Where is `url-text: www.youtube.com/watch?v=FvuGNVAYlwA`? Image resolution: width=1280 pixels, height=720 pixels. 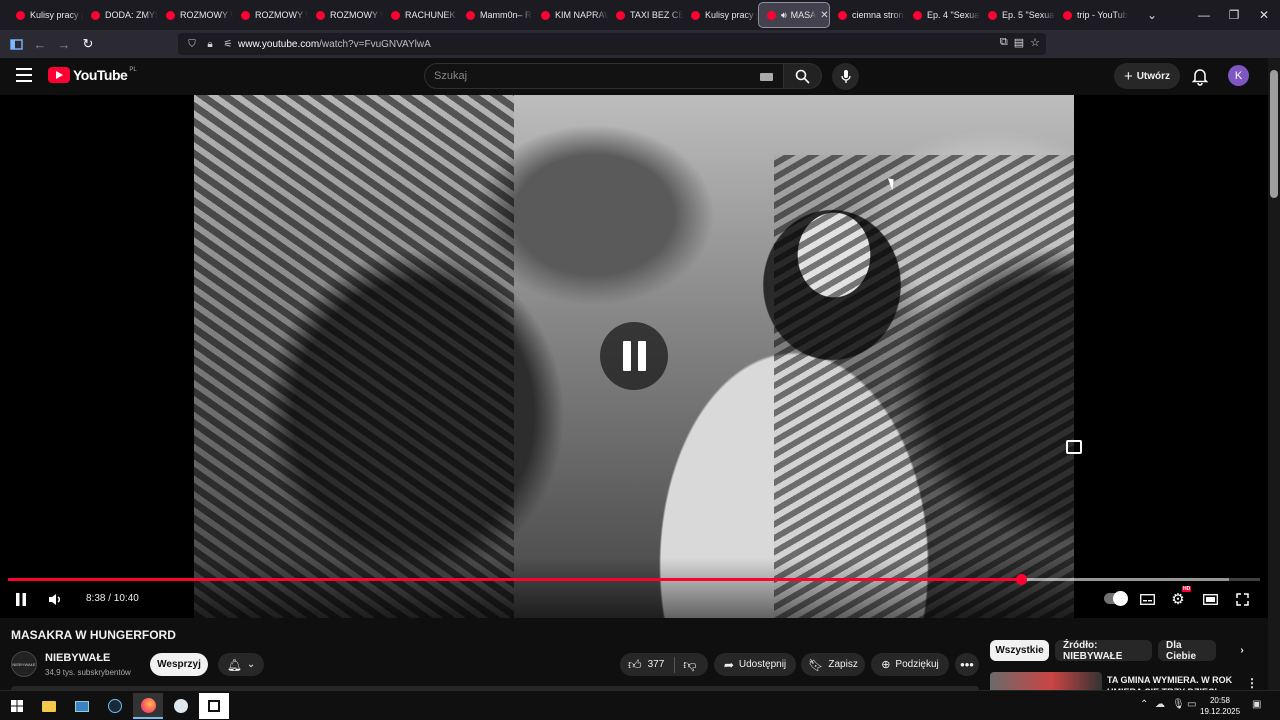 url-text: www.youtube.com/watch?v=FvuGNVAYlwA is located at coordinates (334, 44).